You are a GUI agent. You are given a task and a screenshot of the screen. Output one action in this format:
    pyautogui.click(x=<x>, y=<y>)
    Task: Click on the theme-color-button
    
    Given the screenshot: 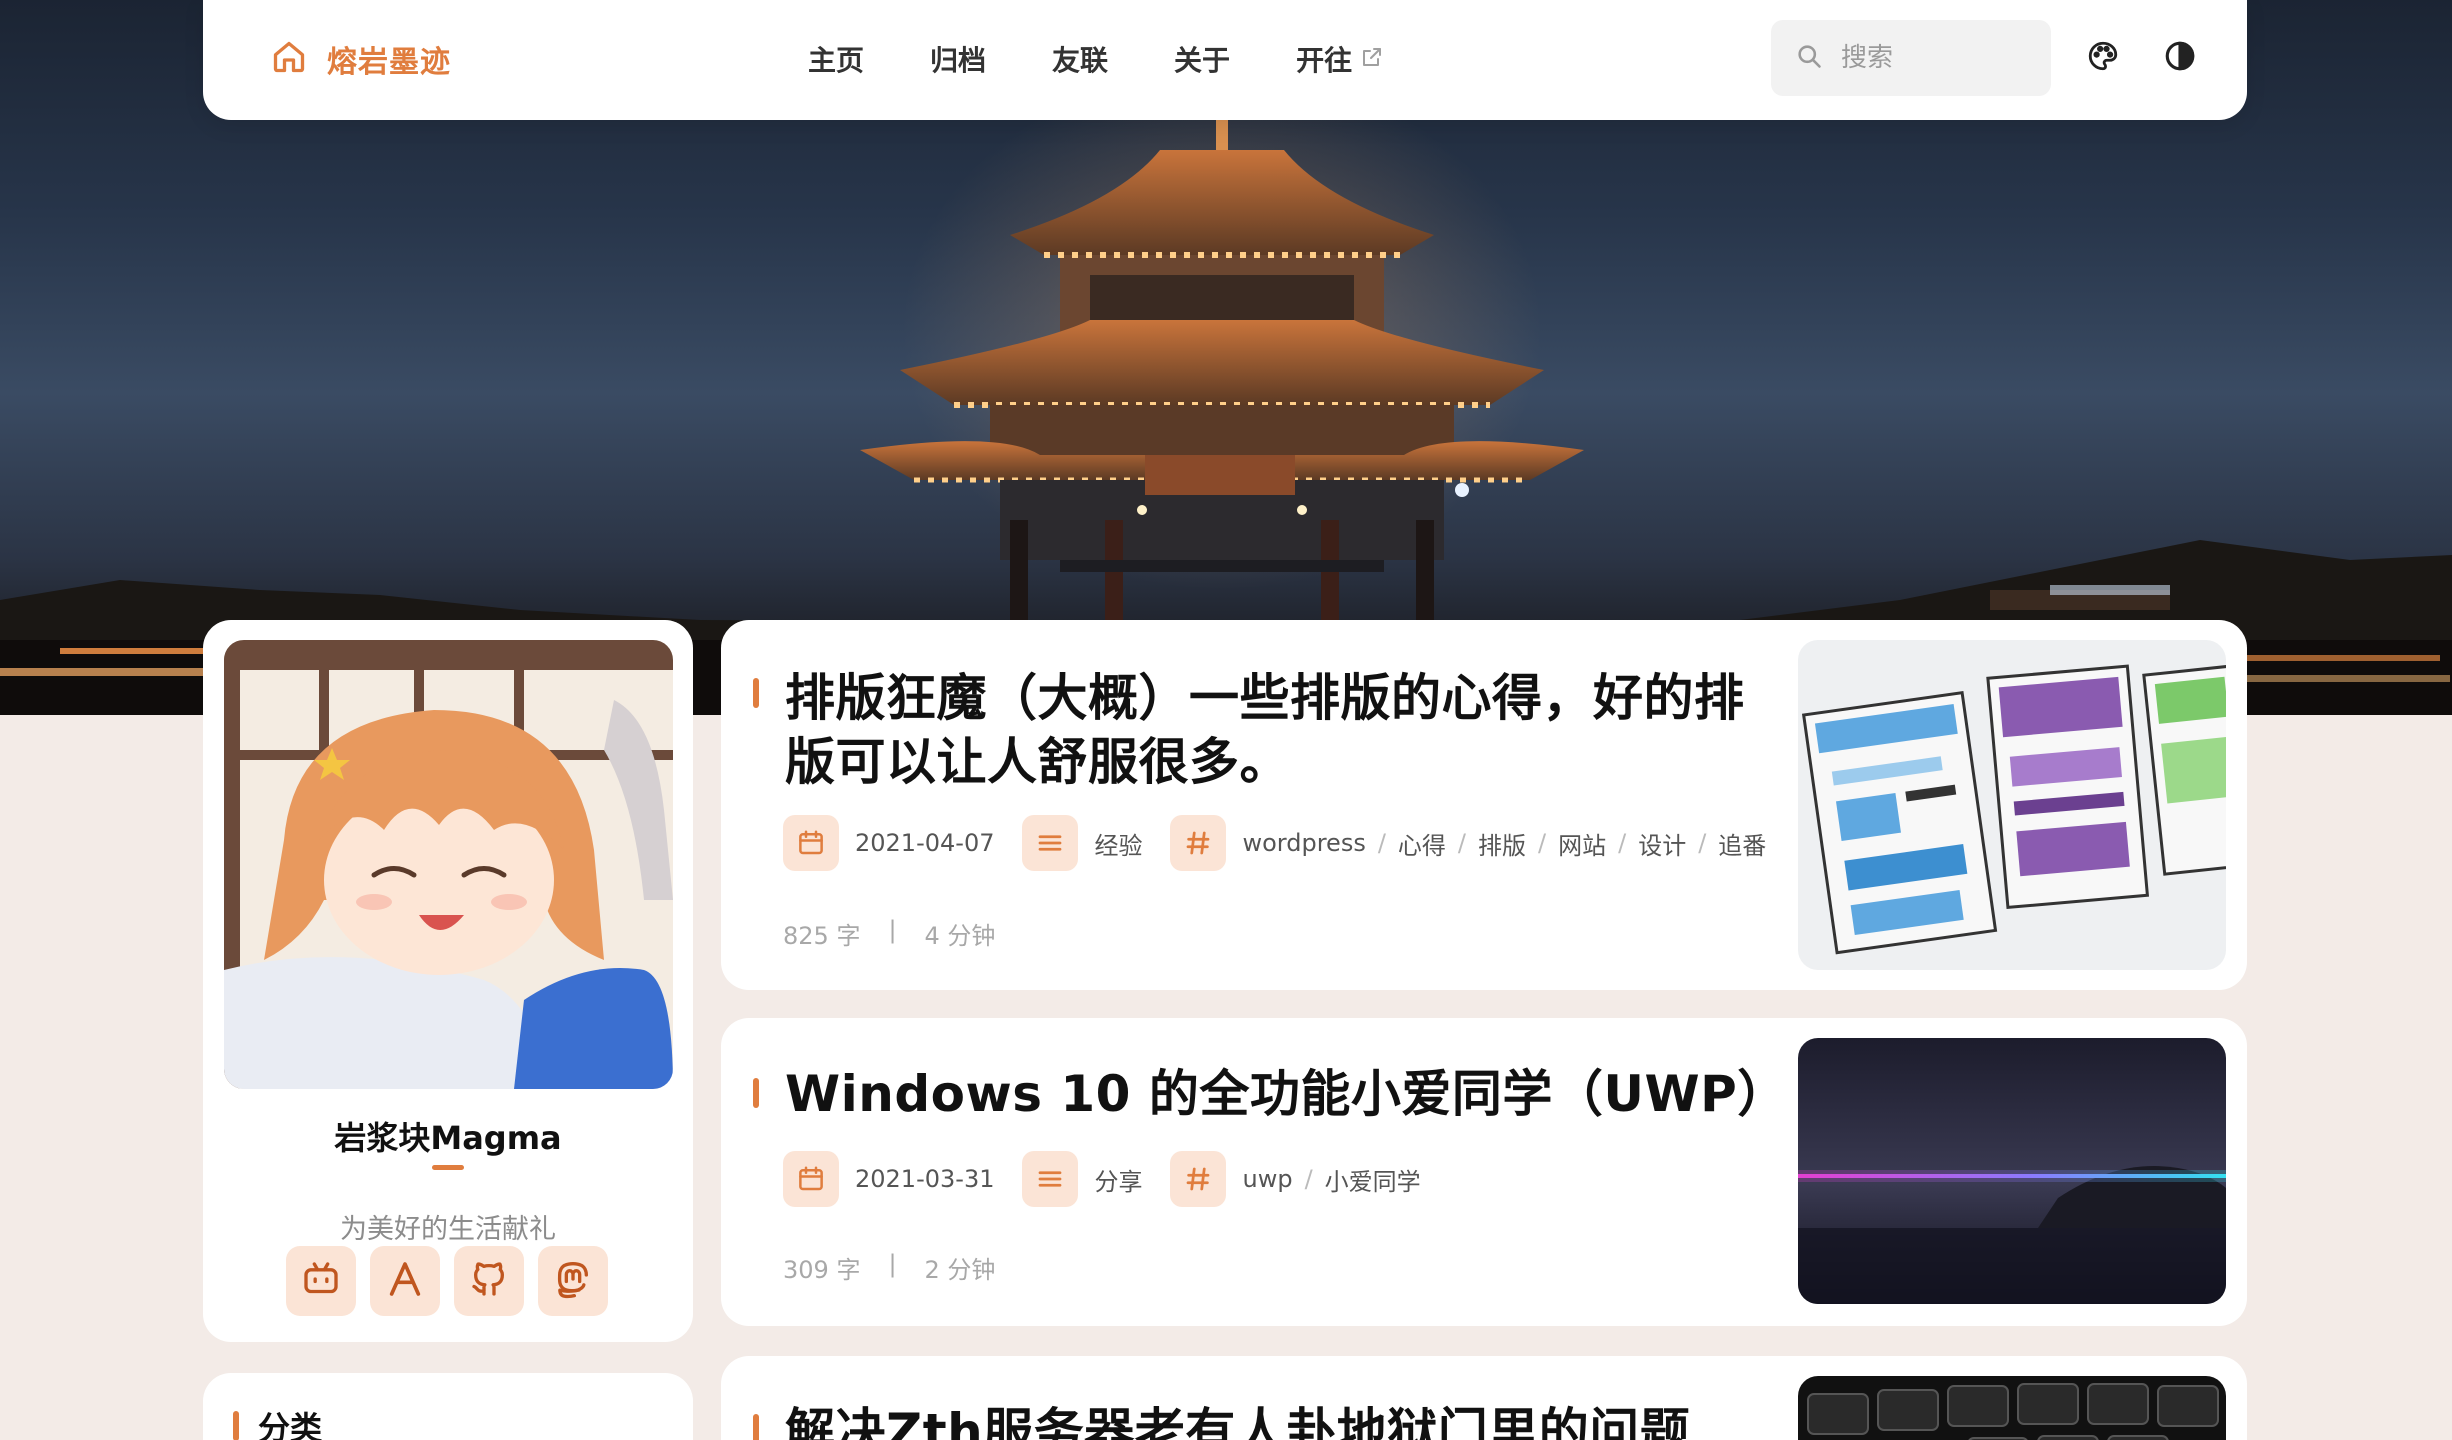 What is the action you would take?
    pyautogui.click(x=2103, y=58)
    